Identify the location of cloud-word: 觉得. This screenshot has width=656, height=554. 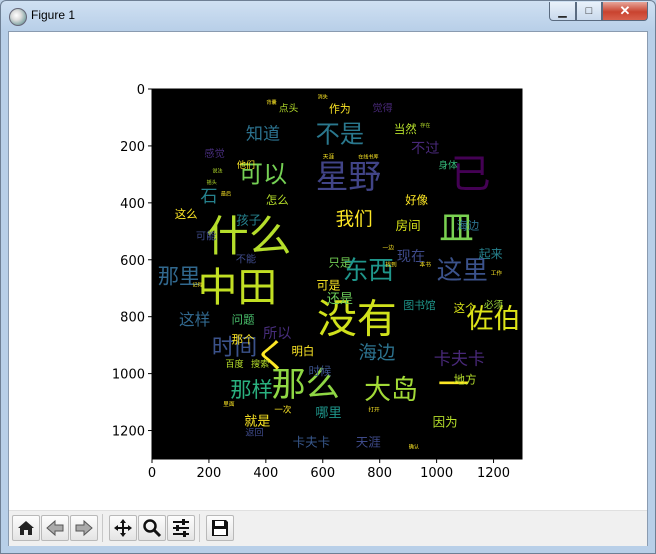
(382, 108).